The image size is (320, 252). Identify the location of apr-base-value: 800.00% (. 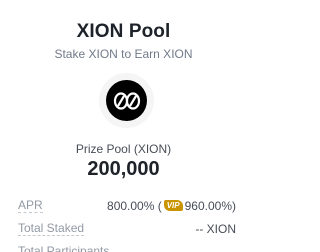
(134, 205).